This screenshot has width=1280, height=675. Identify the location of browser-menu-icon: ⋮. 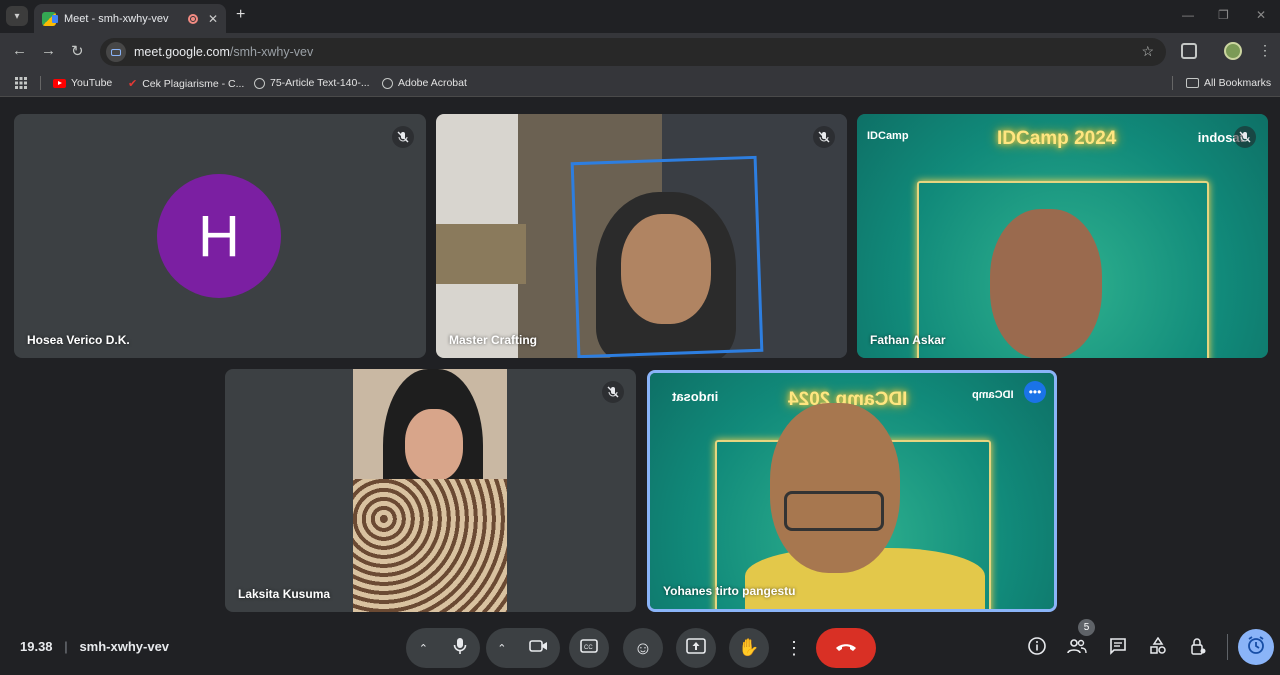
(1265, 50).